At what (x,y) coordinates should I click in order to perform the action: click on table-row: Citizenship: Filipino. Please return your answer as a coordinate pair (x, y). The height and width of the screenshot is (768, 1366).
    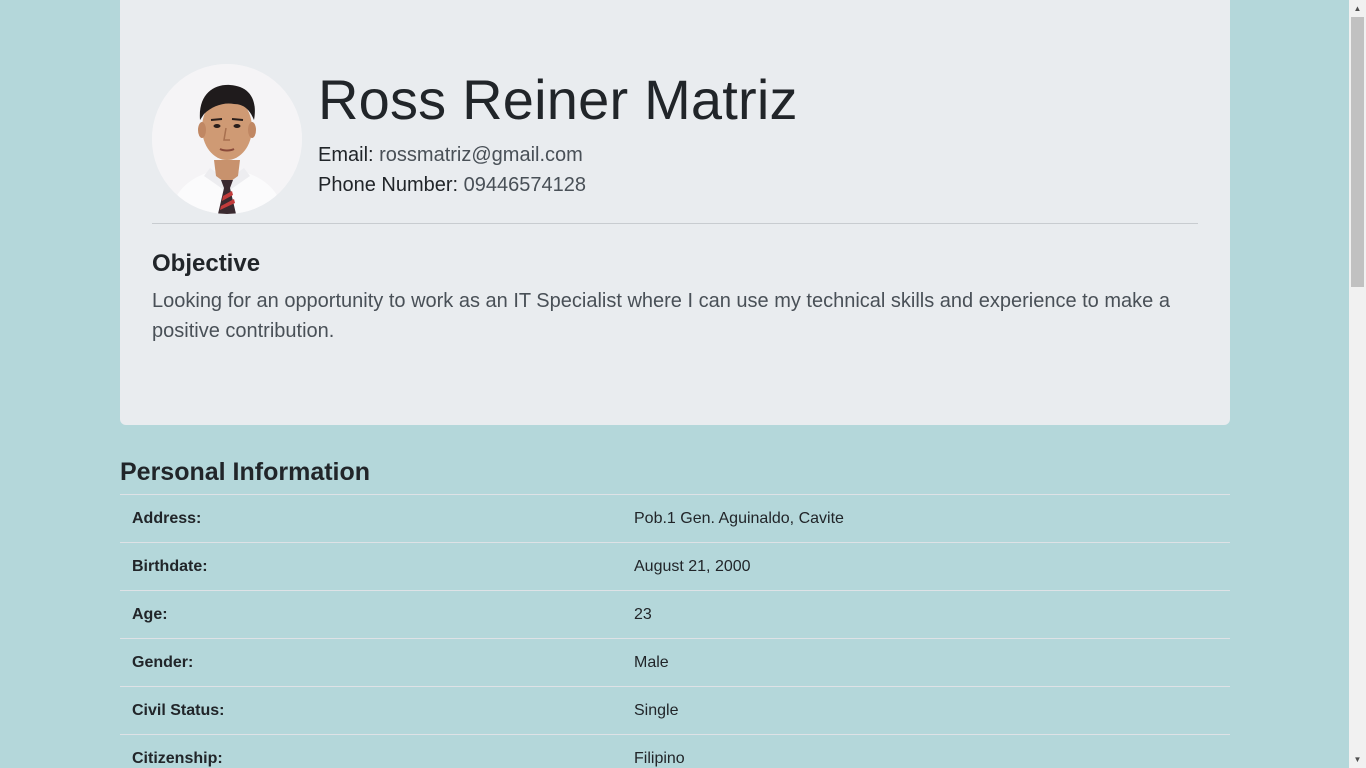
    Looking at the image, I should click on (675, 751).